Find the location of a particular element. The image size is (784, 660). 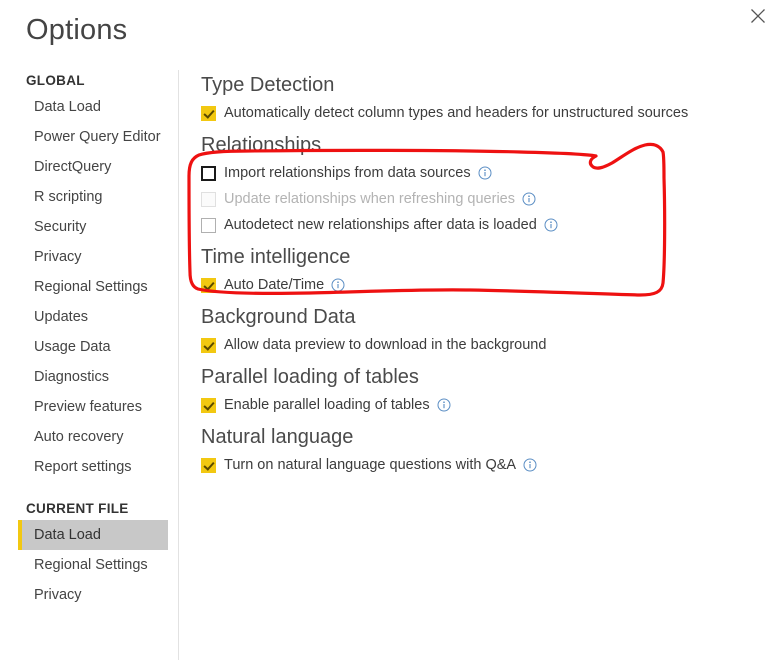

sidebar-item-report-settings: Report settings is located at coordinates (89, 467).